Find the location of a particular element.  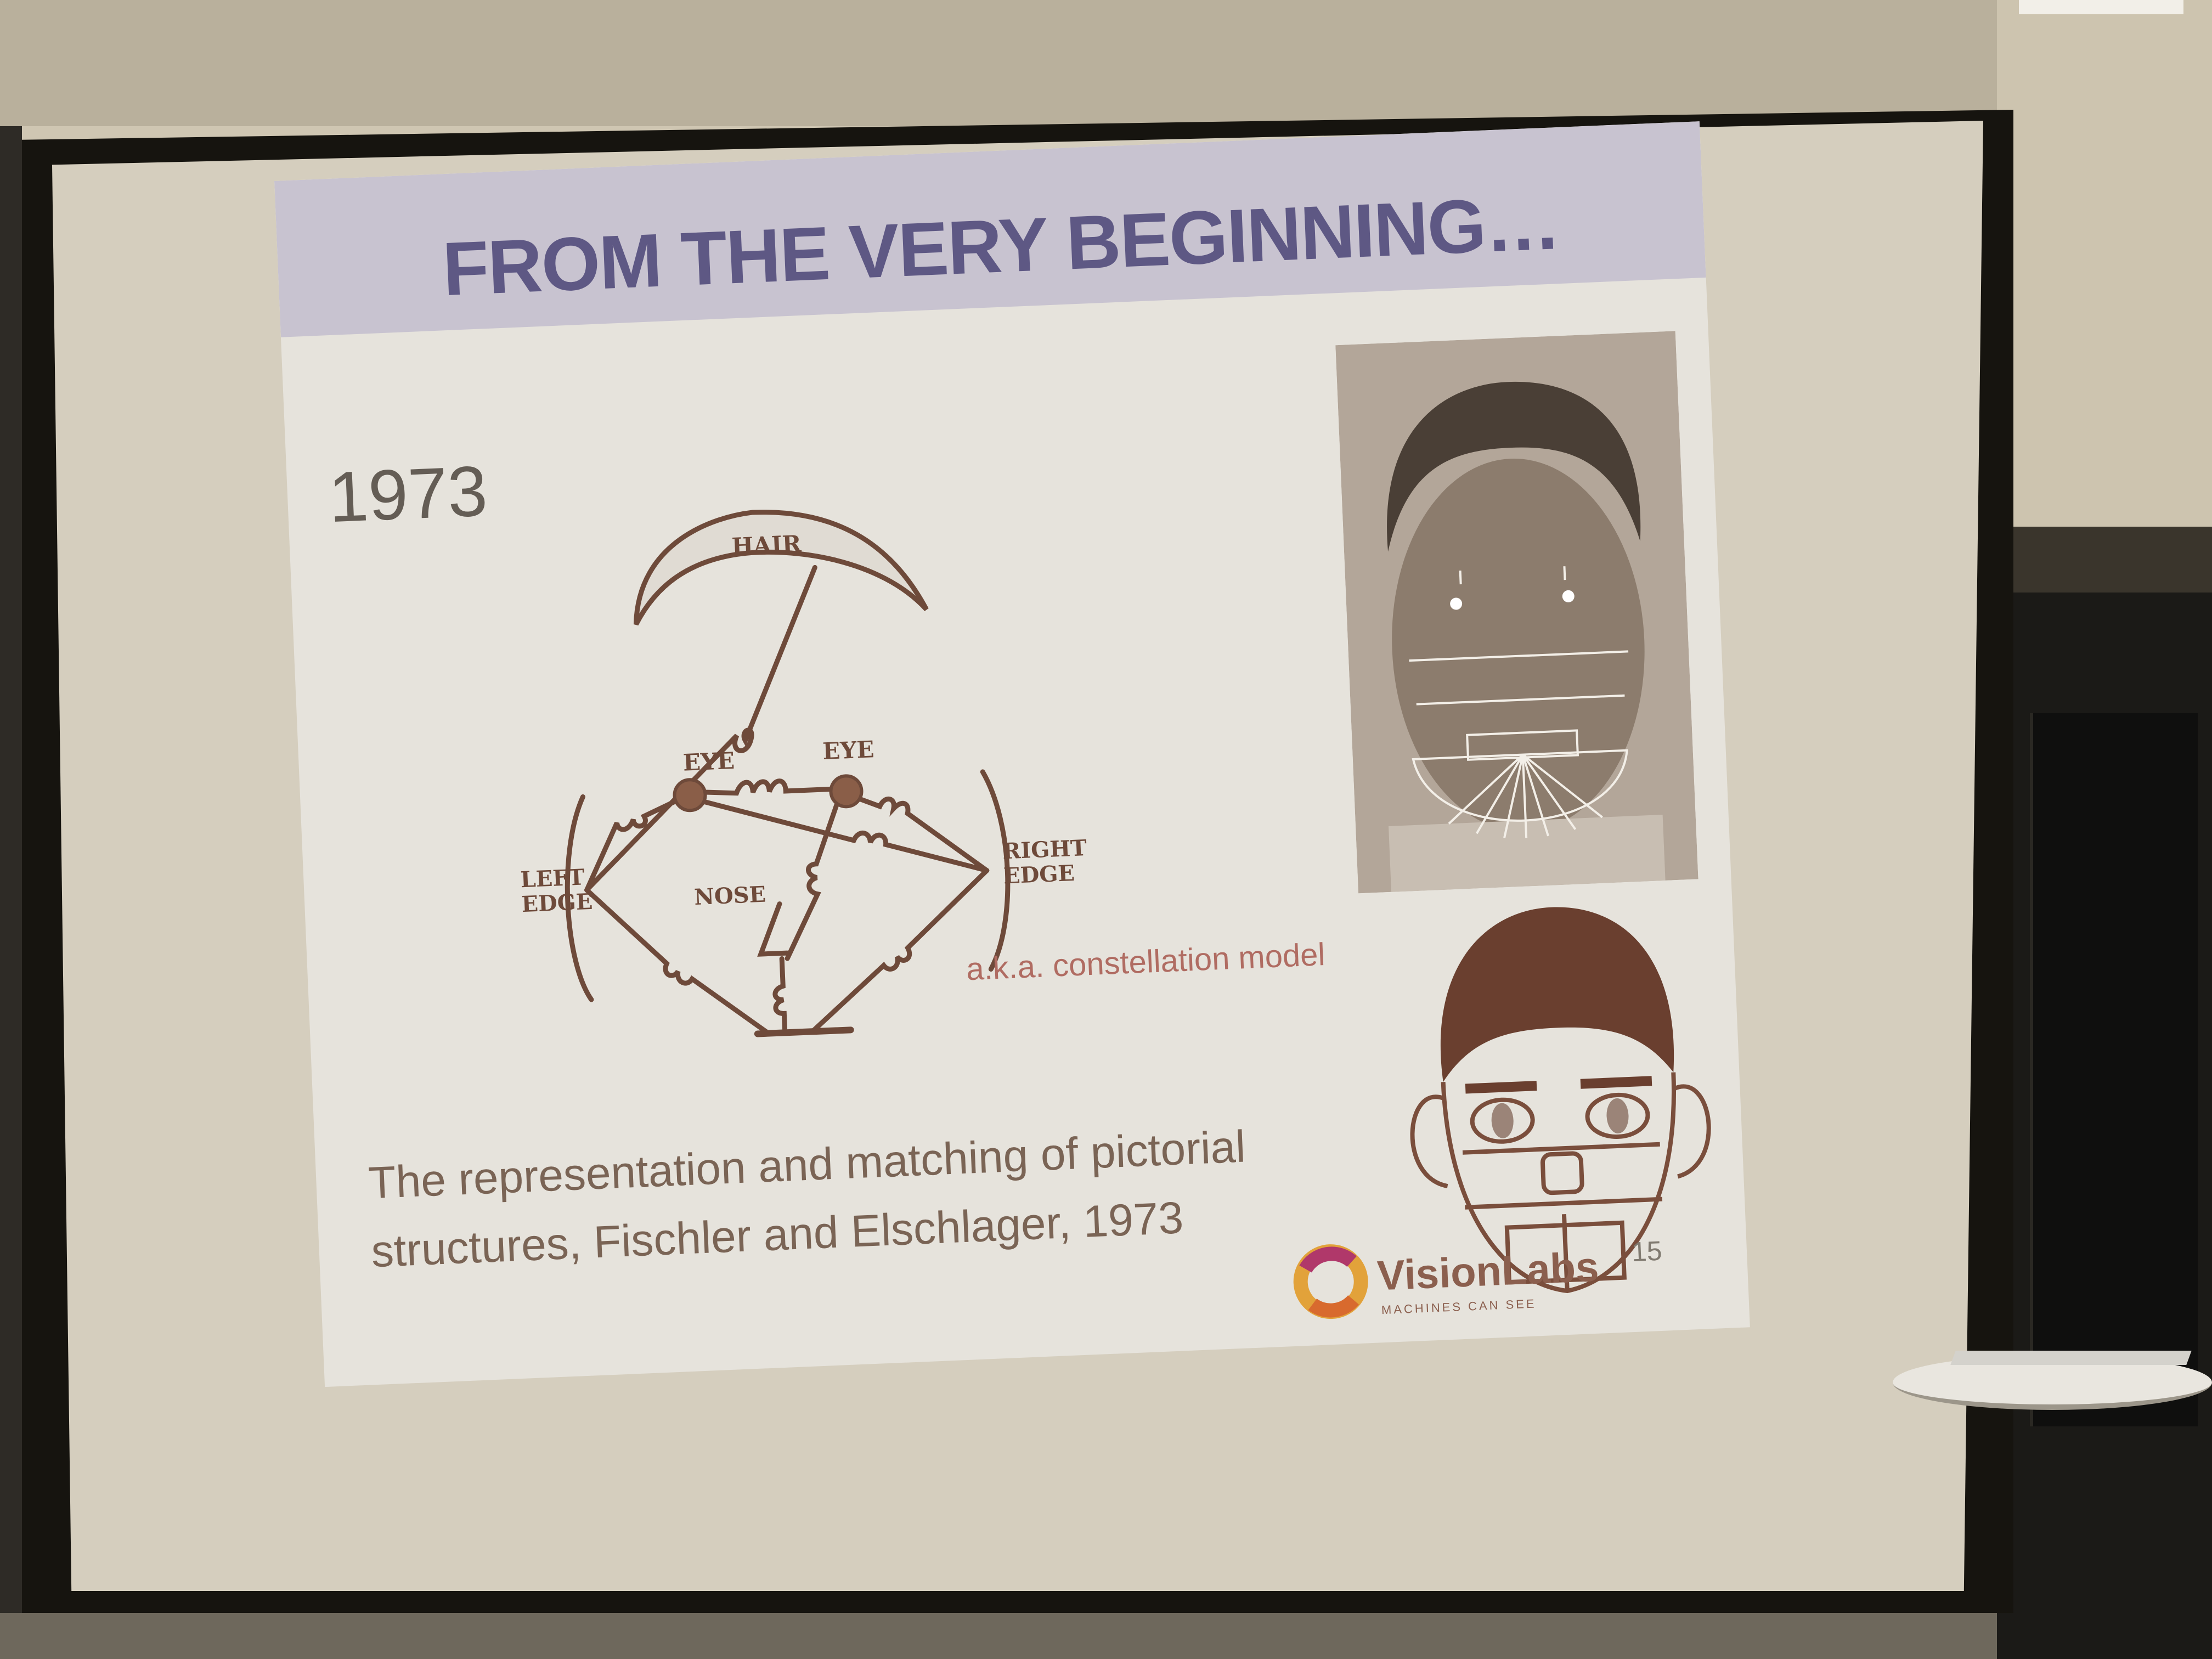

label-hair: HAIR is located at coordinates (767, 545).